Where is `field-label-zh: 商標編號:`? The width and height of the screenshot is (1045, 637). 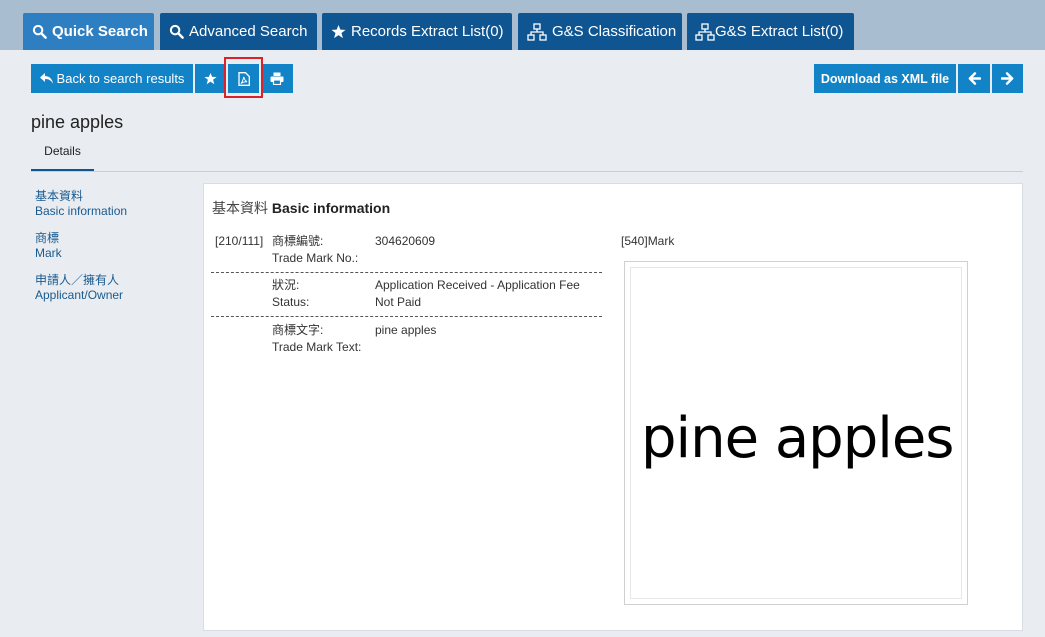
field-label-zh: 商標編號: is located at coordinates (315, 241).